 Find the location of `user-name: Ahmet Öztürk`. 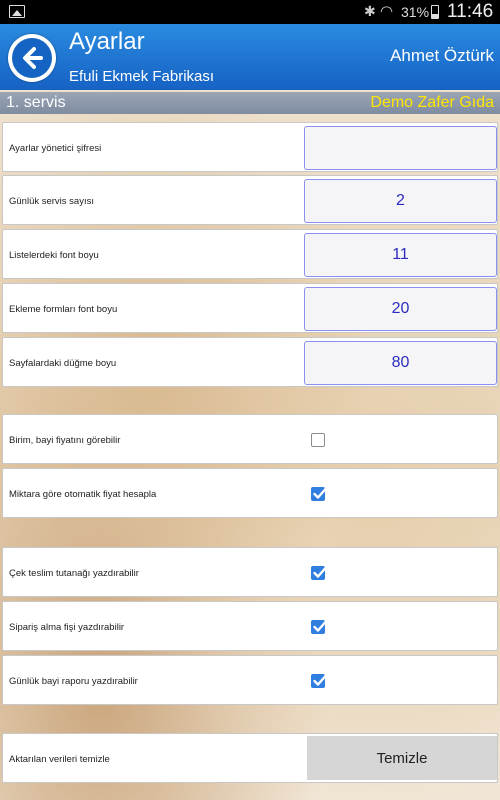

user-name: Ahmet Öztürk is located at coordinates (442, 55).